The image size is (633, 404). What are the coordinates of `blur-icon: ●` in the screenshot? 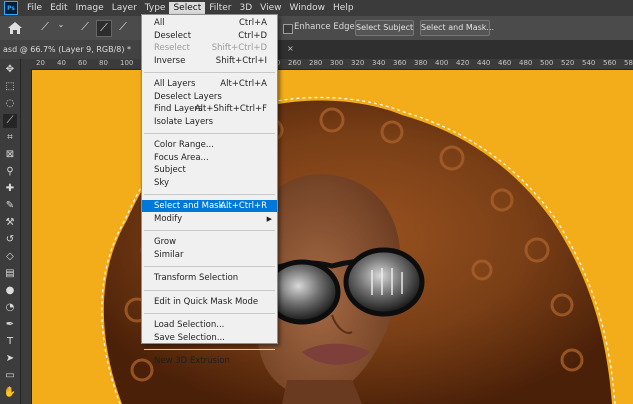 It's located at (10, 291).